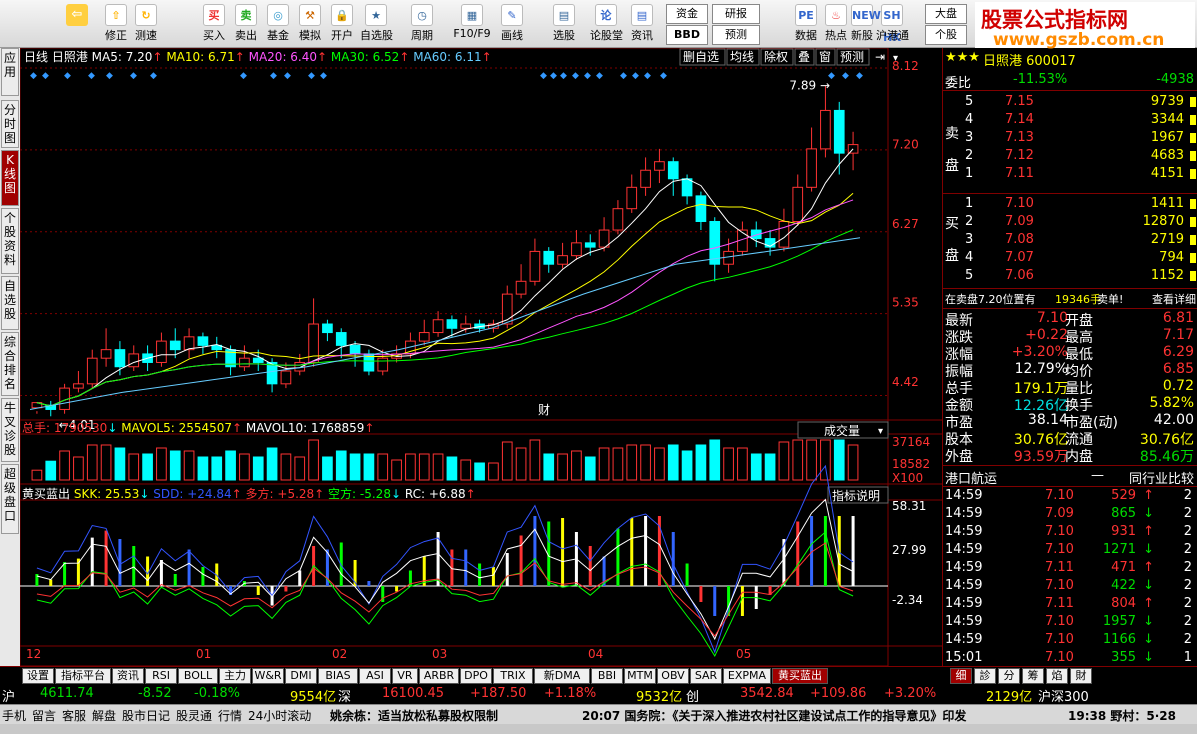 The image size is (1197, 734). I want to click on status-item-1: 留言, so click(44, 715).